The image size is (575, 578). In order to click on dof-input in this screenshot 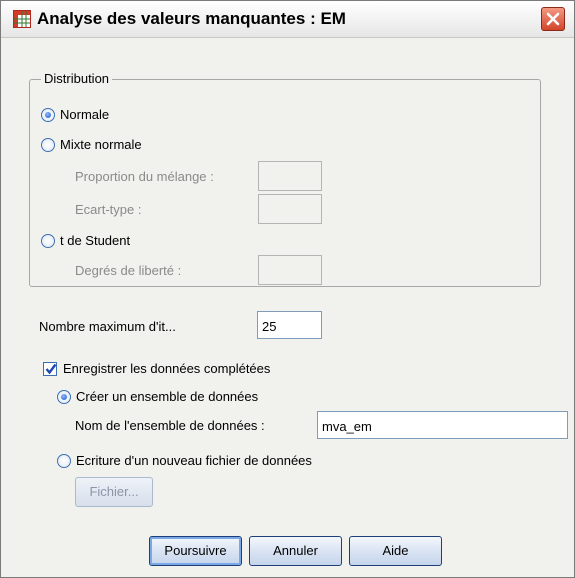, I will do `click(290, 270)`.